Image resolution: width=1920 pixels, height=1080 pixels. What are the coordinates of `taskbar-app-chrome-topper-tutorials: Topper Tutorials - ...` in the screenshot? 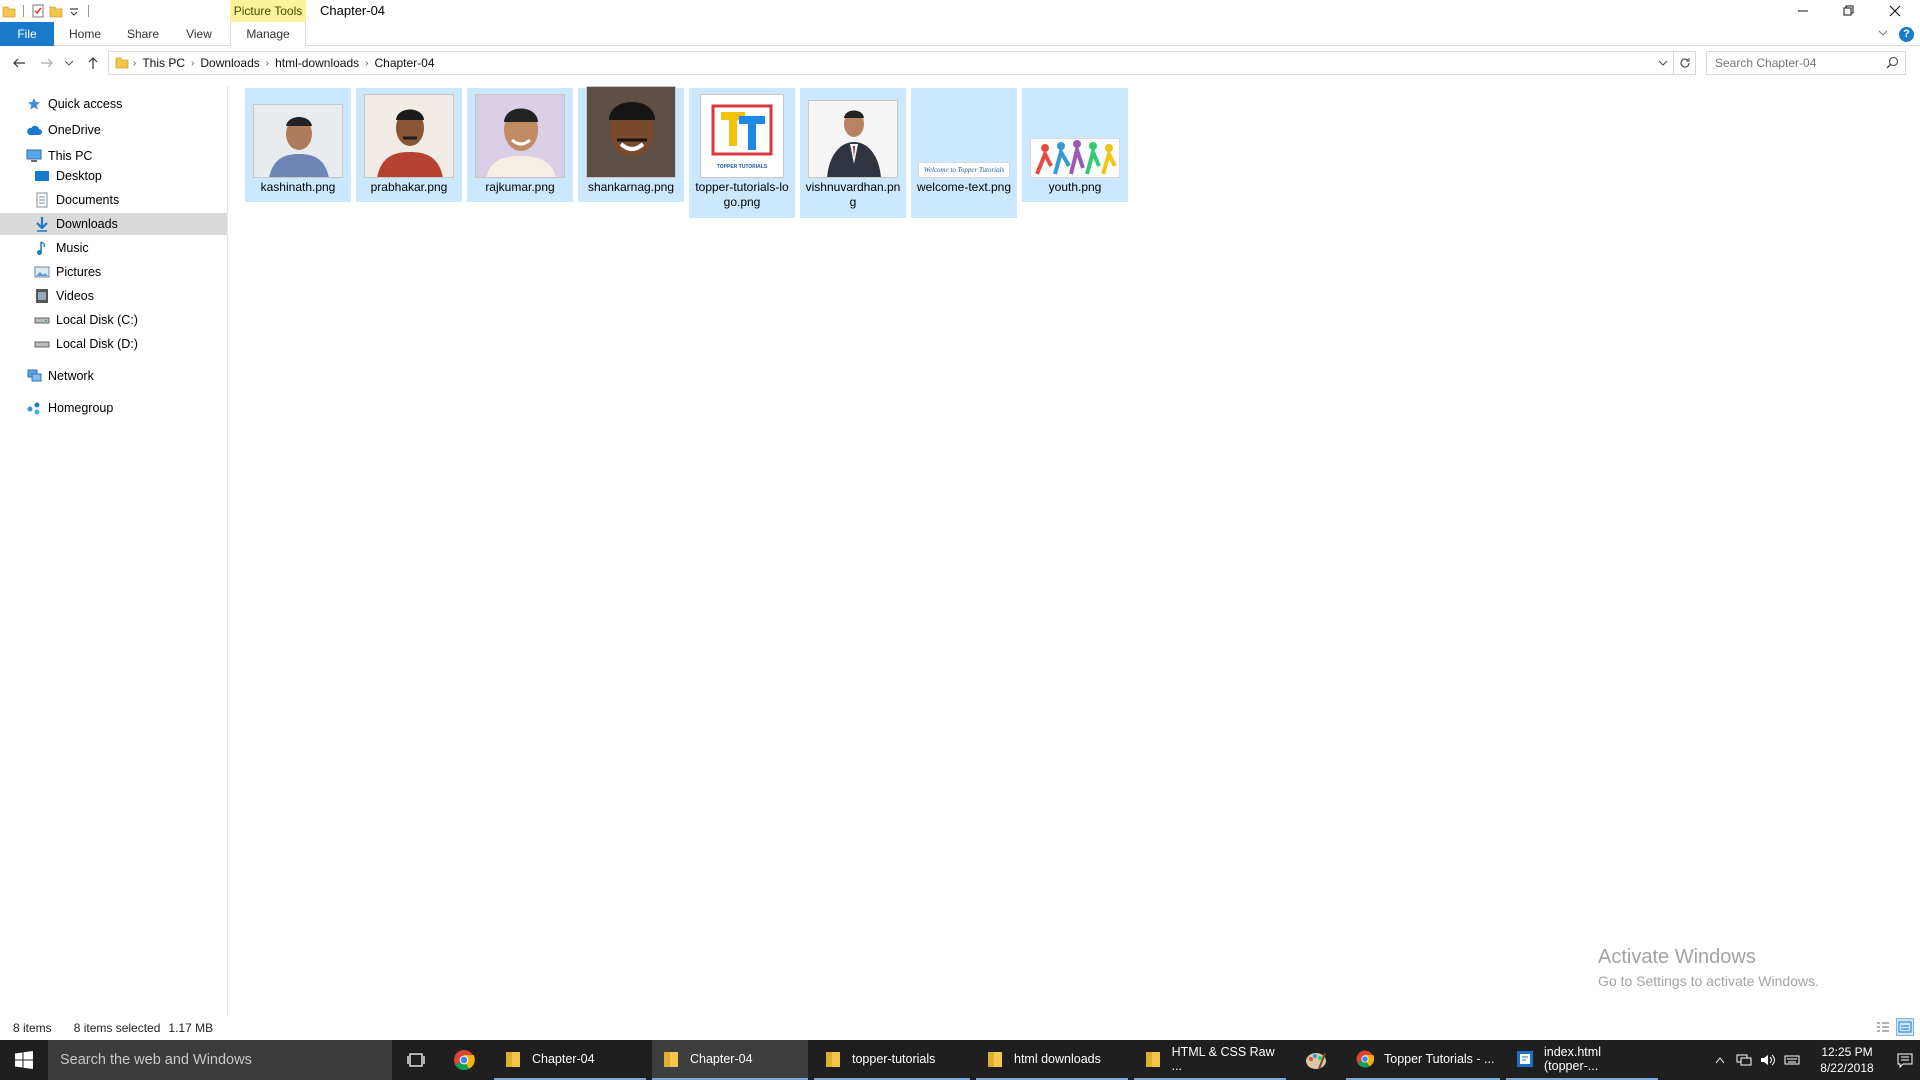 It's located at (1423, 1060).